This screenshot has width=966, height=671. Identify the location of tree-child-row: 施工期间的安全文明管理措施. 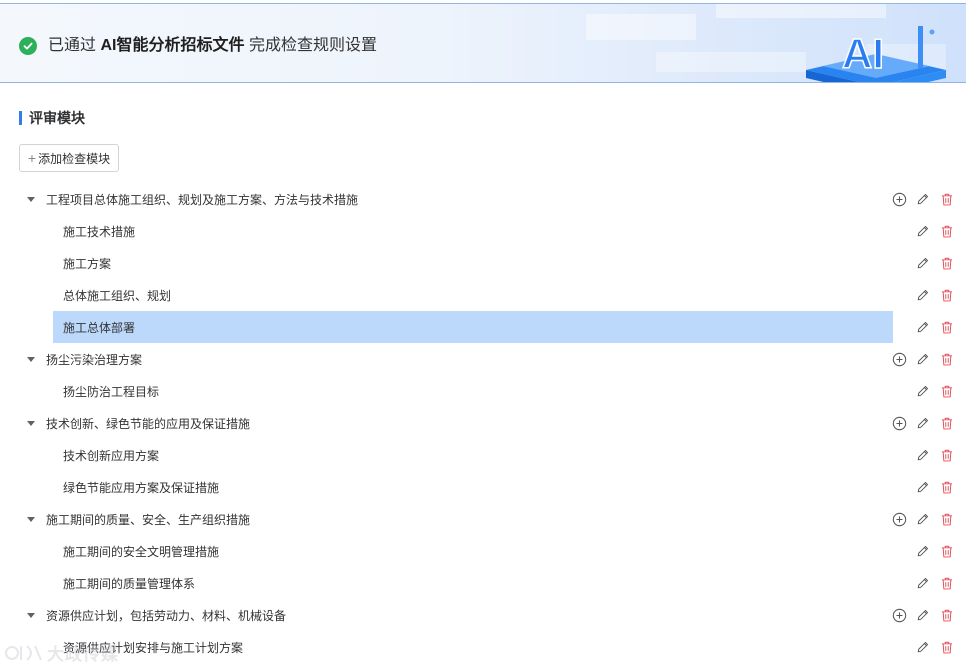
(492, 551).